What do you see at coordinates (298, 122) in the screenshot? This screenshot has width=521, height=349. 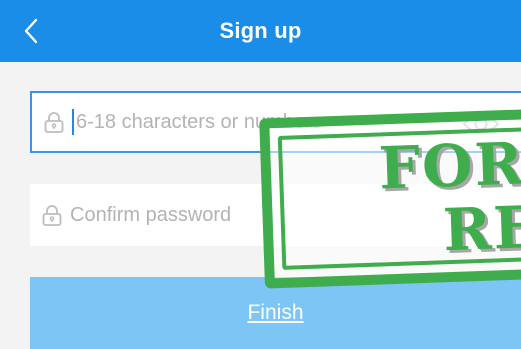 I see `password-input` at bounding box center [298, 122].